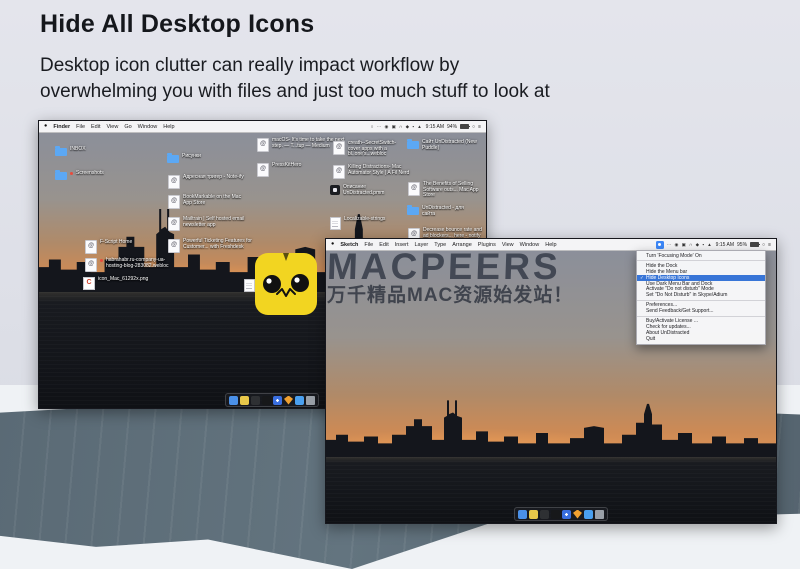  Describe the element at coordinates (442, 145) in the screenshot. I see `desktop-icon-folder: Сайт UnDistracted (New Puddle)` at that location.